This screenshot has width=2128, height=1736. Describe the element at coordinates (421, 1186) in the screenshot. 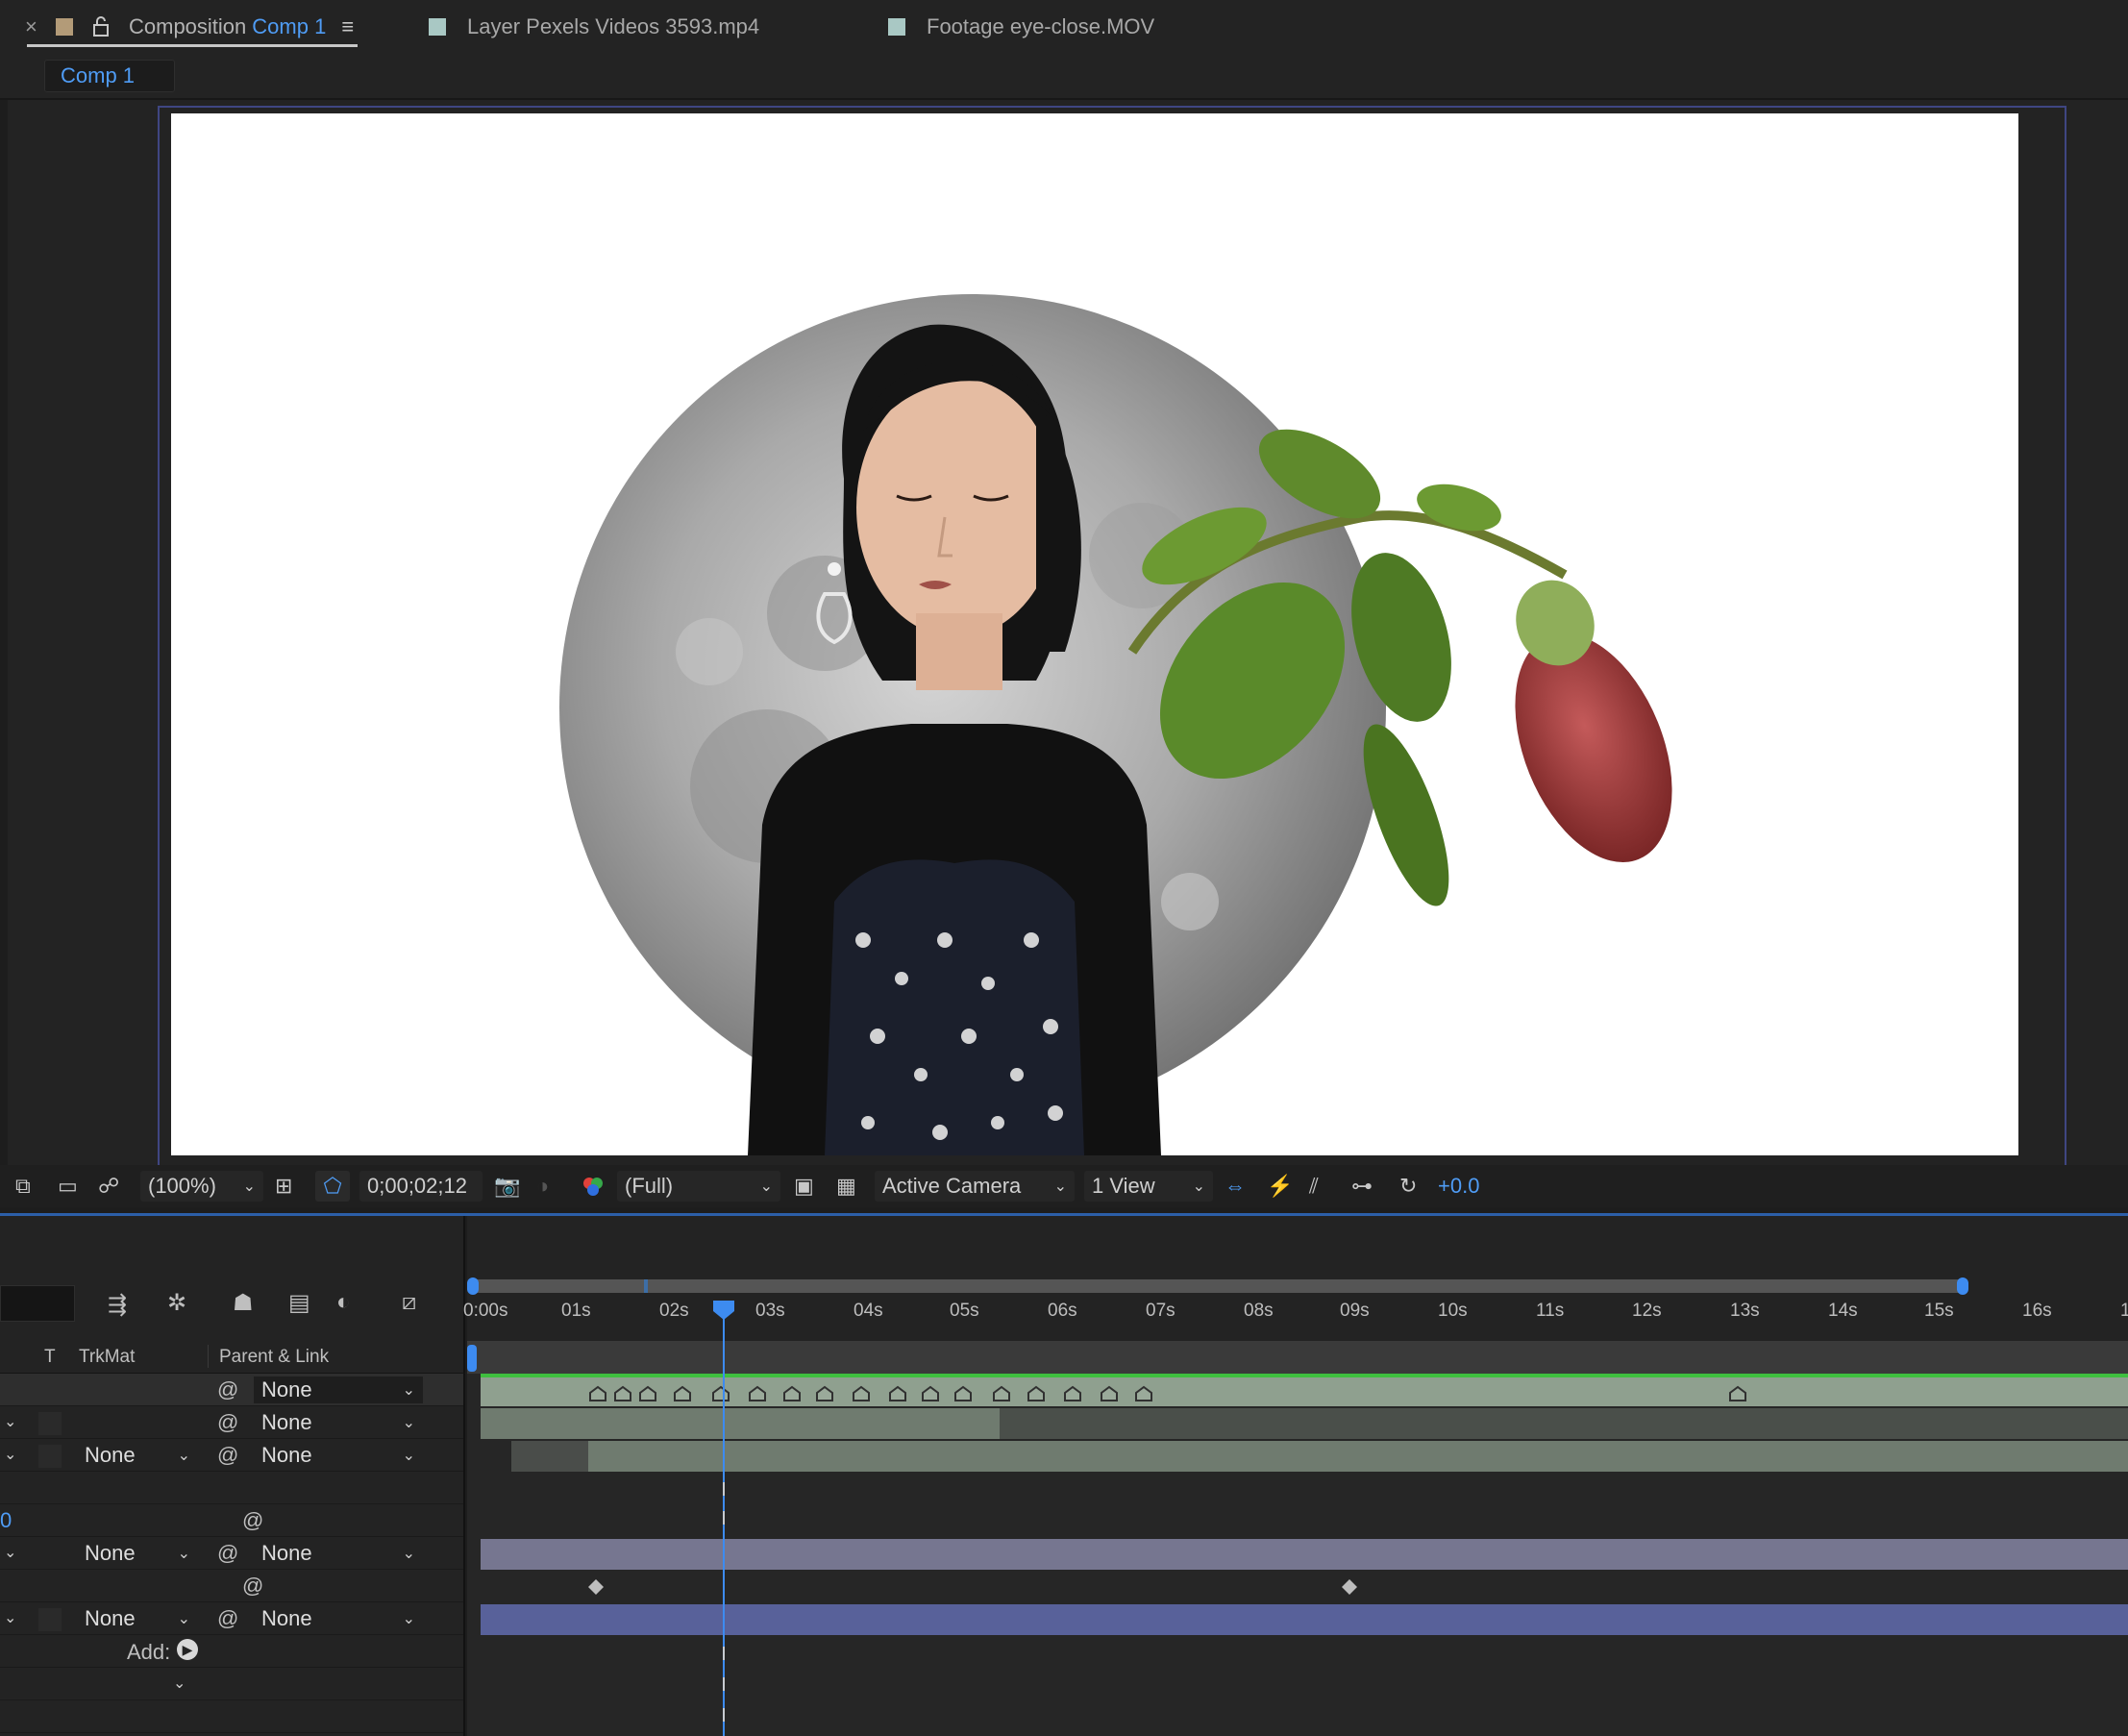

I see `current-time-display: 0;00;02;12` at that location.